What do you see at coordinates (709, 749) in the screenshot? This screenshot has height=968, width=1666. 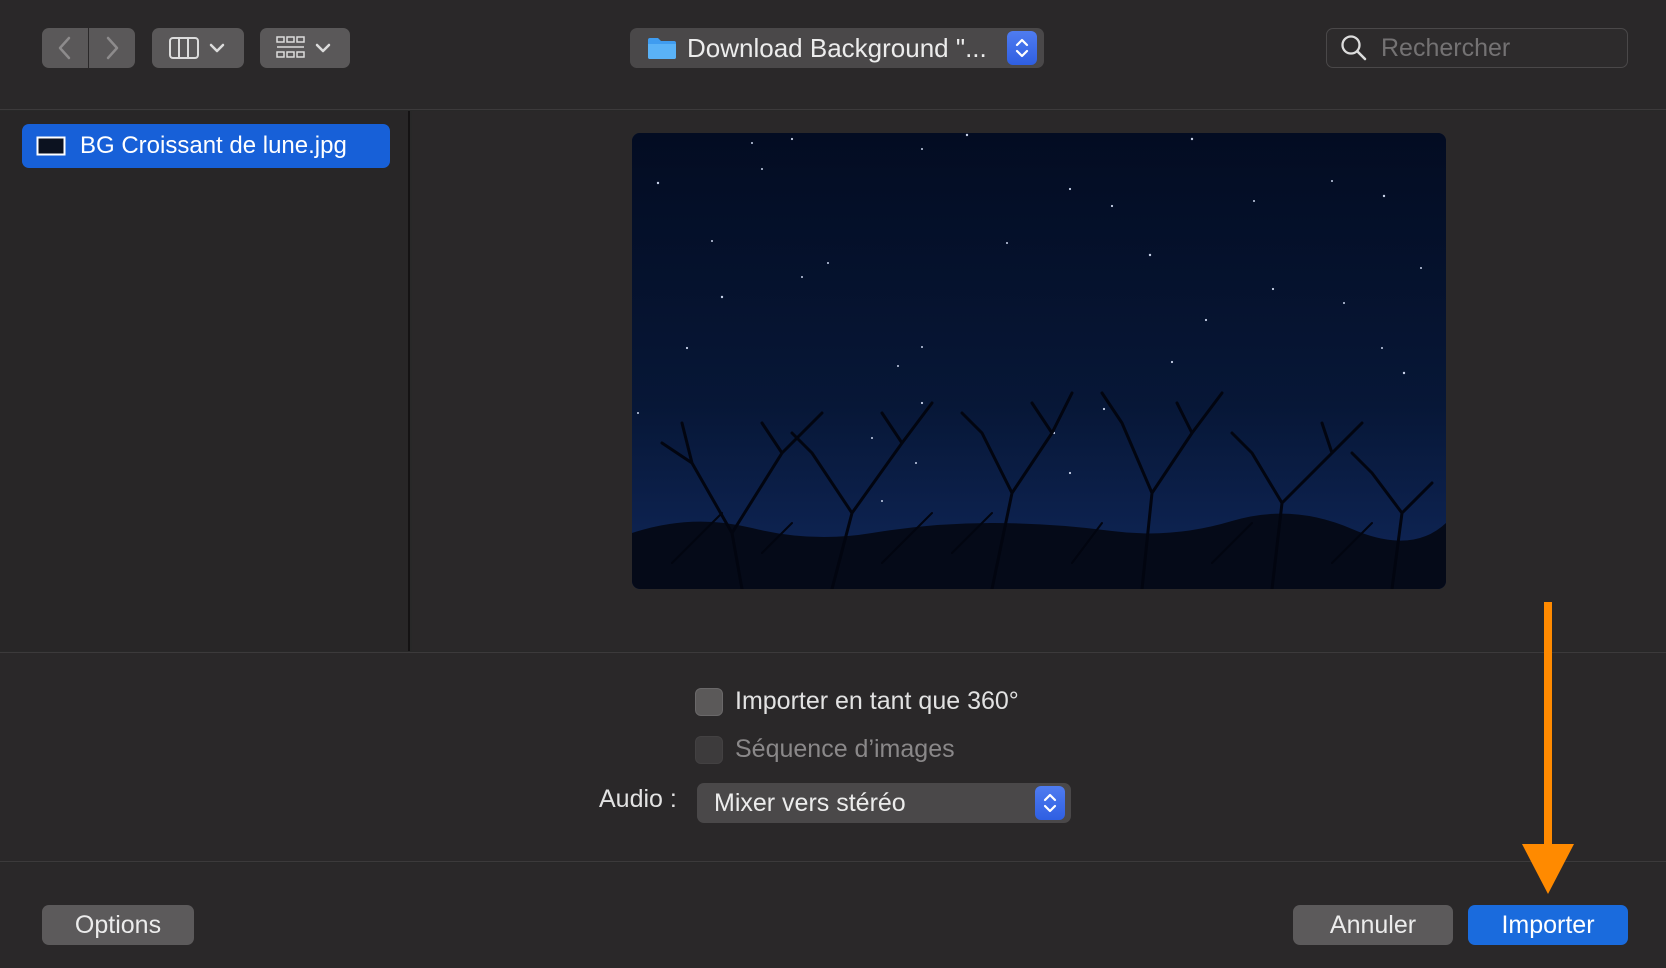 I see `image-sequence-checkbox` at bounding box center [709, 749].